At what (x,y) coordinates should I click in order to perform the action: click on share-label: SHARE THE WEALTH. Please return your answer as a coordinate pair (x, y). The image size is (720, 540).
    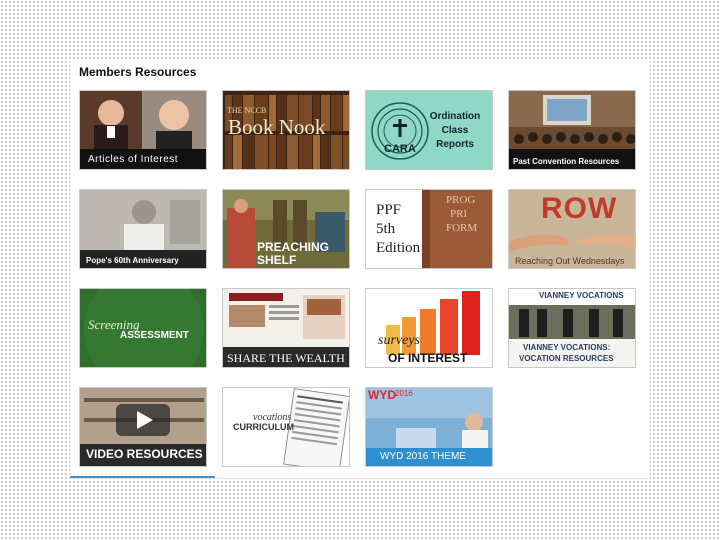
    Looking at the image, I should click on (286, 358).